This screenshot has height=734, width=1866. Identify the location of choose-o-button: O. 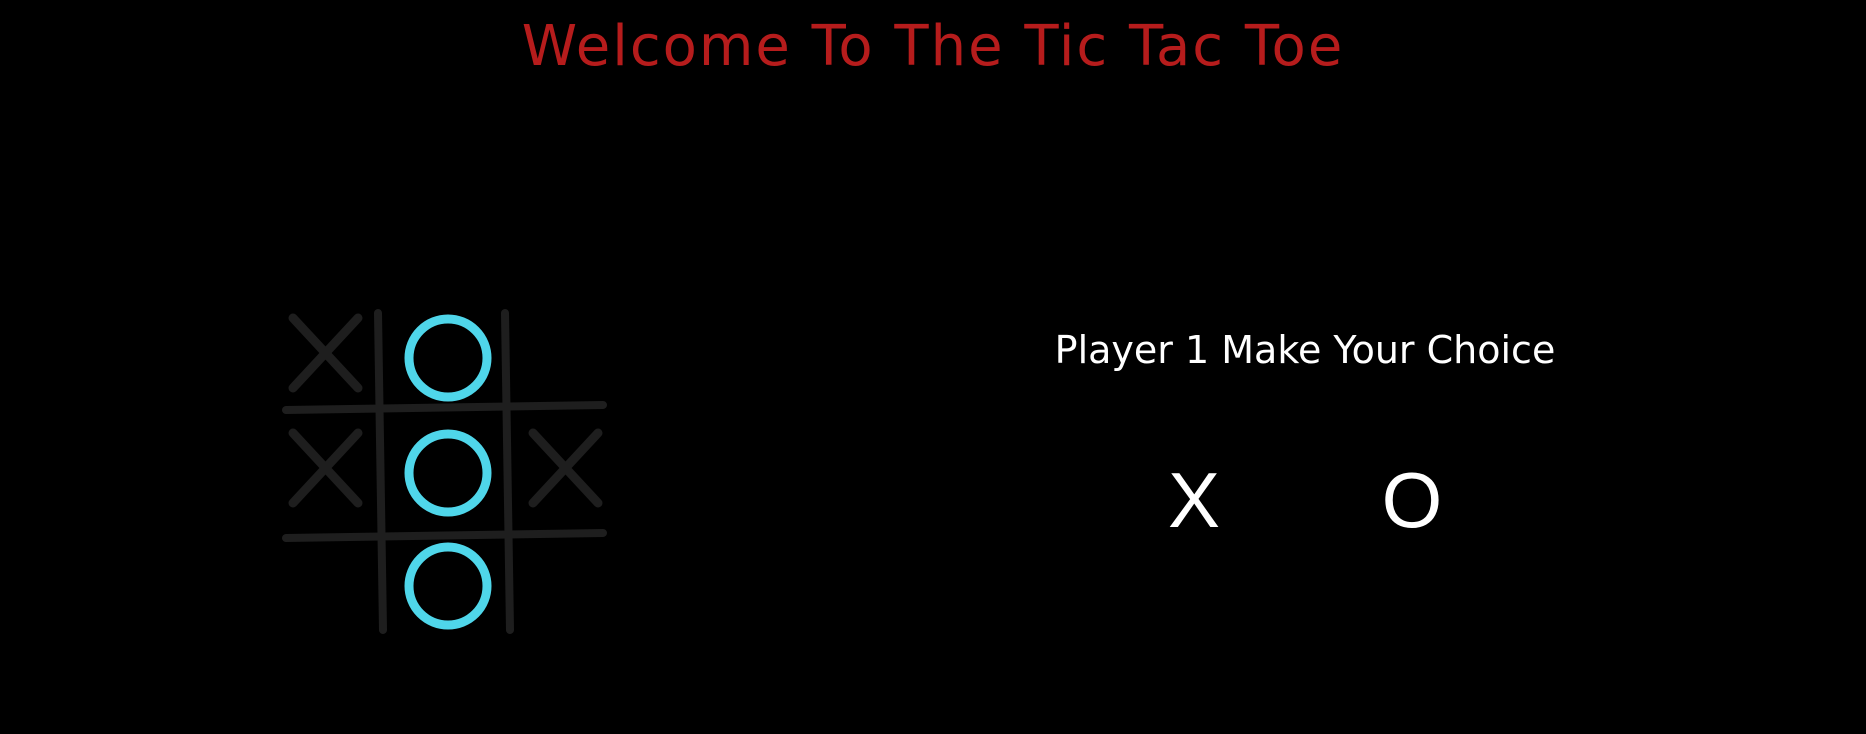
(1412, 500).